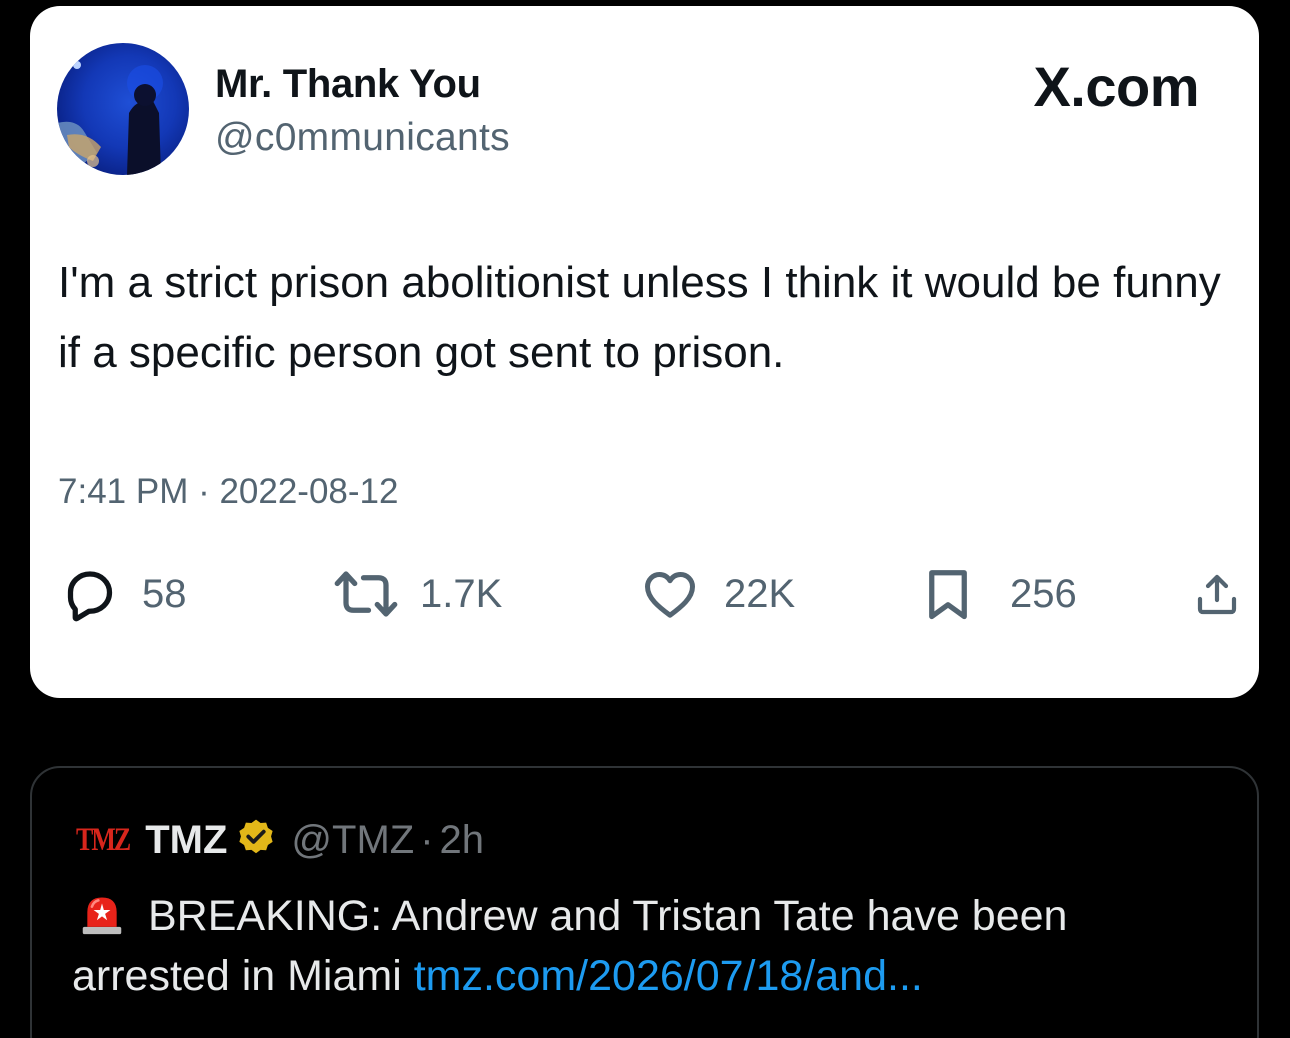 The width and height of the screenshot is (1290, 1038). I want to click on bookmark-icon, so click(948, 595).